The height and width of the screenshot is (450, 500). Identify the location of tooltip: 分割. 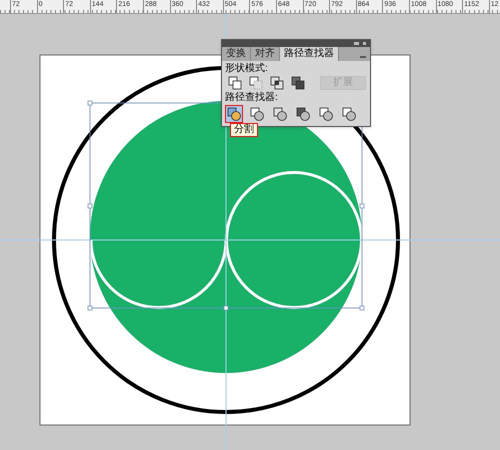
(244, 130).